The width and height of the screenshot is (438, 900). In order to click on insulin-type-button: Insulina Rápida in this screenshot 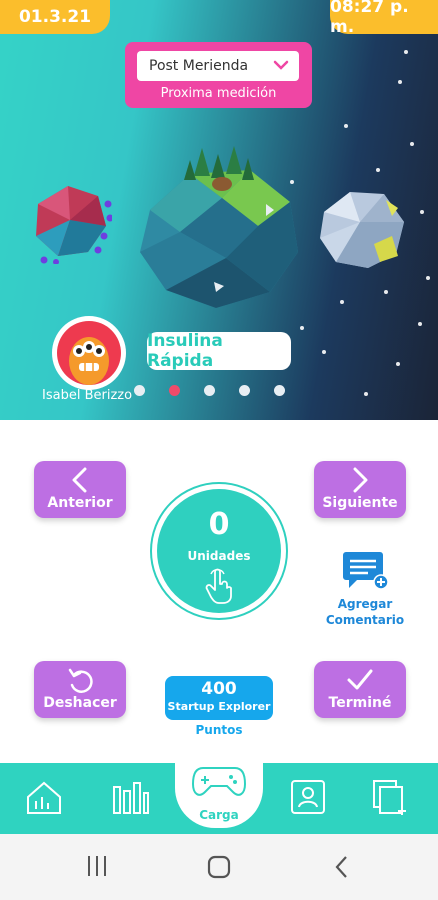, I will do `click(219, 351)`.